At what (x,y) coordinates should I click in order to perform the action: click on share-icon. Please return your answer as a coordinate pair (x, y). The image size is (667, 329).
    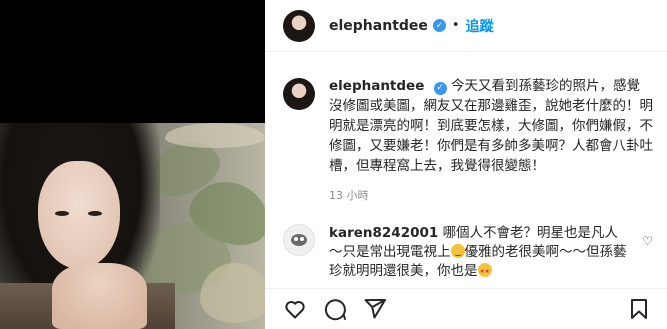
    Looking at the image, I should click on (375, 309).